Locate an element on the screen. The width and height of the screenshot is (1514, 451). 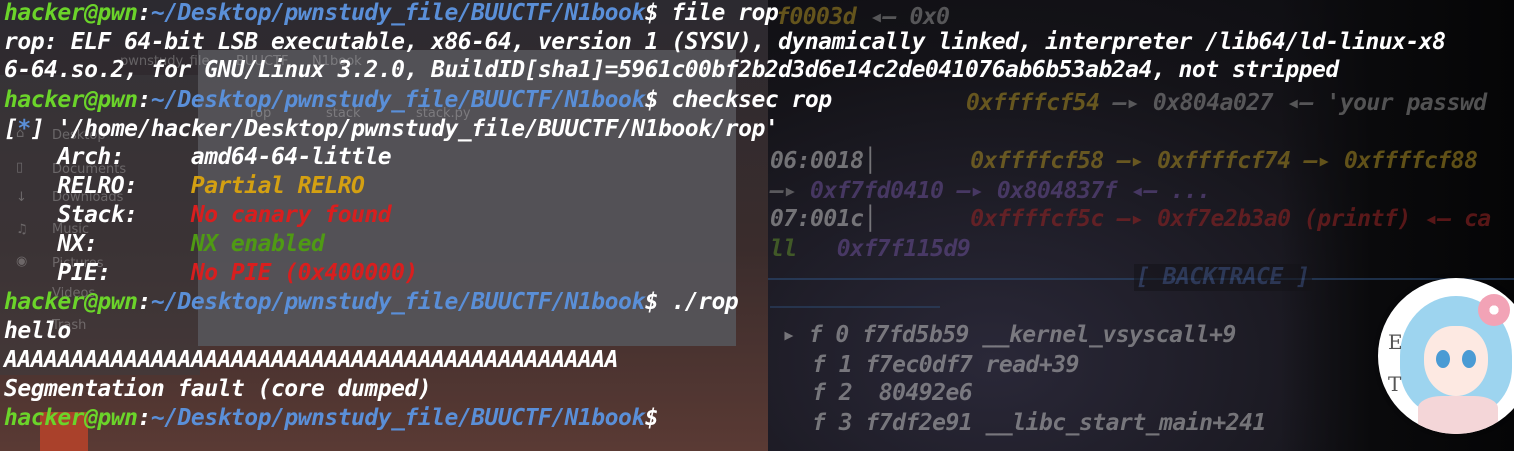
checksec-row-pie: PIE: No PIE (0x400000) is located at coordinates (211, 273).